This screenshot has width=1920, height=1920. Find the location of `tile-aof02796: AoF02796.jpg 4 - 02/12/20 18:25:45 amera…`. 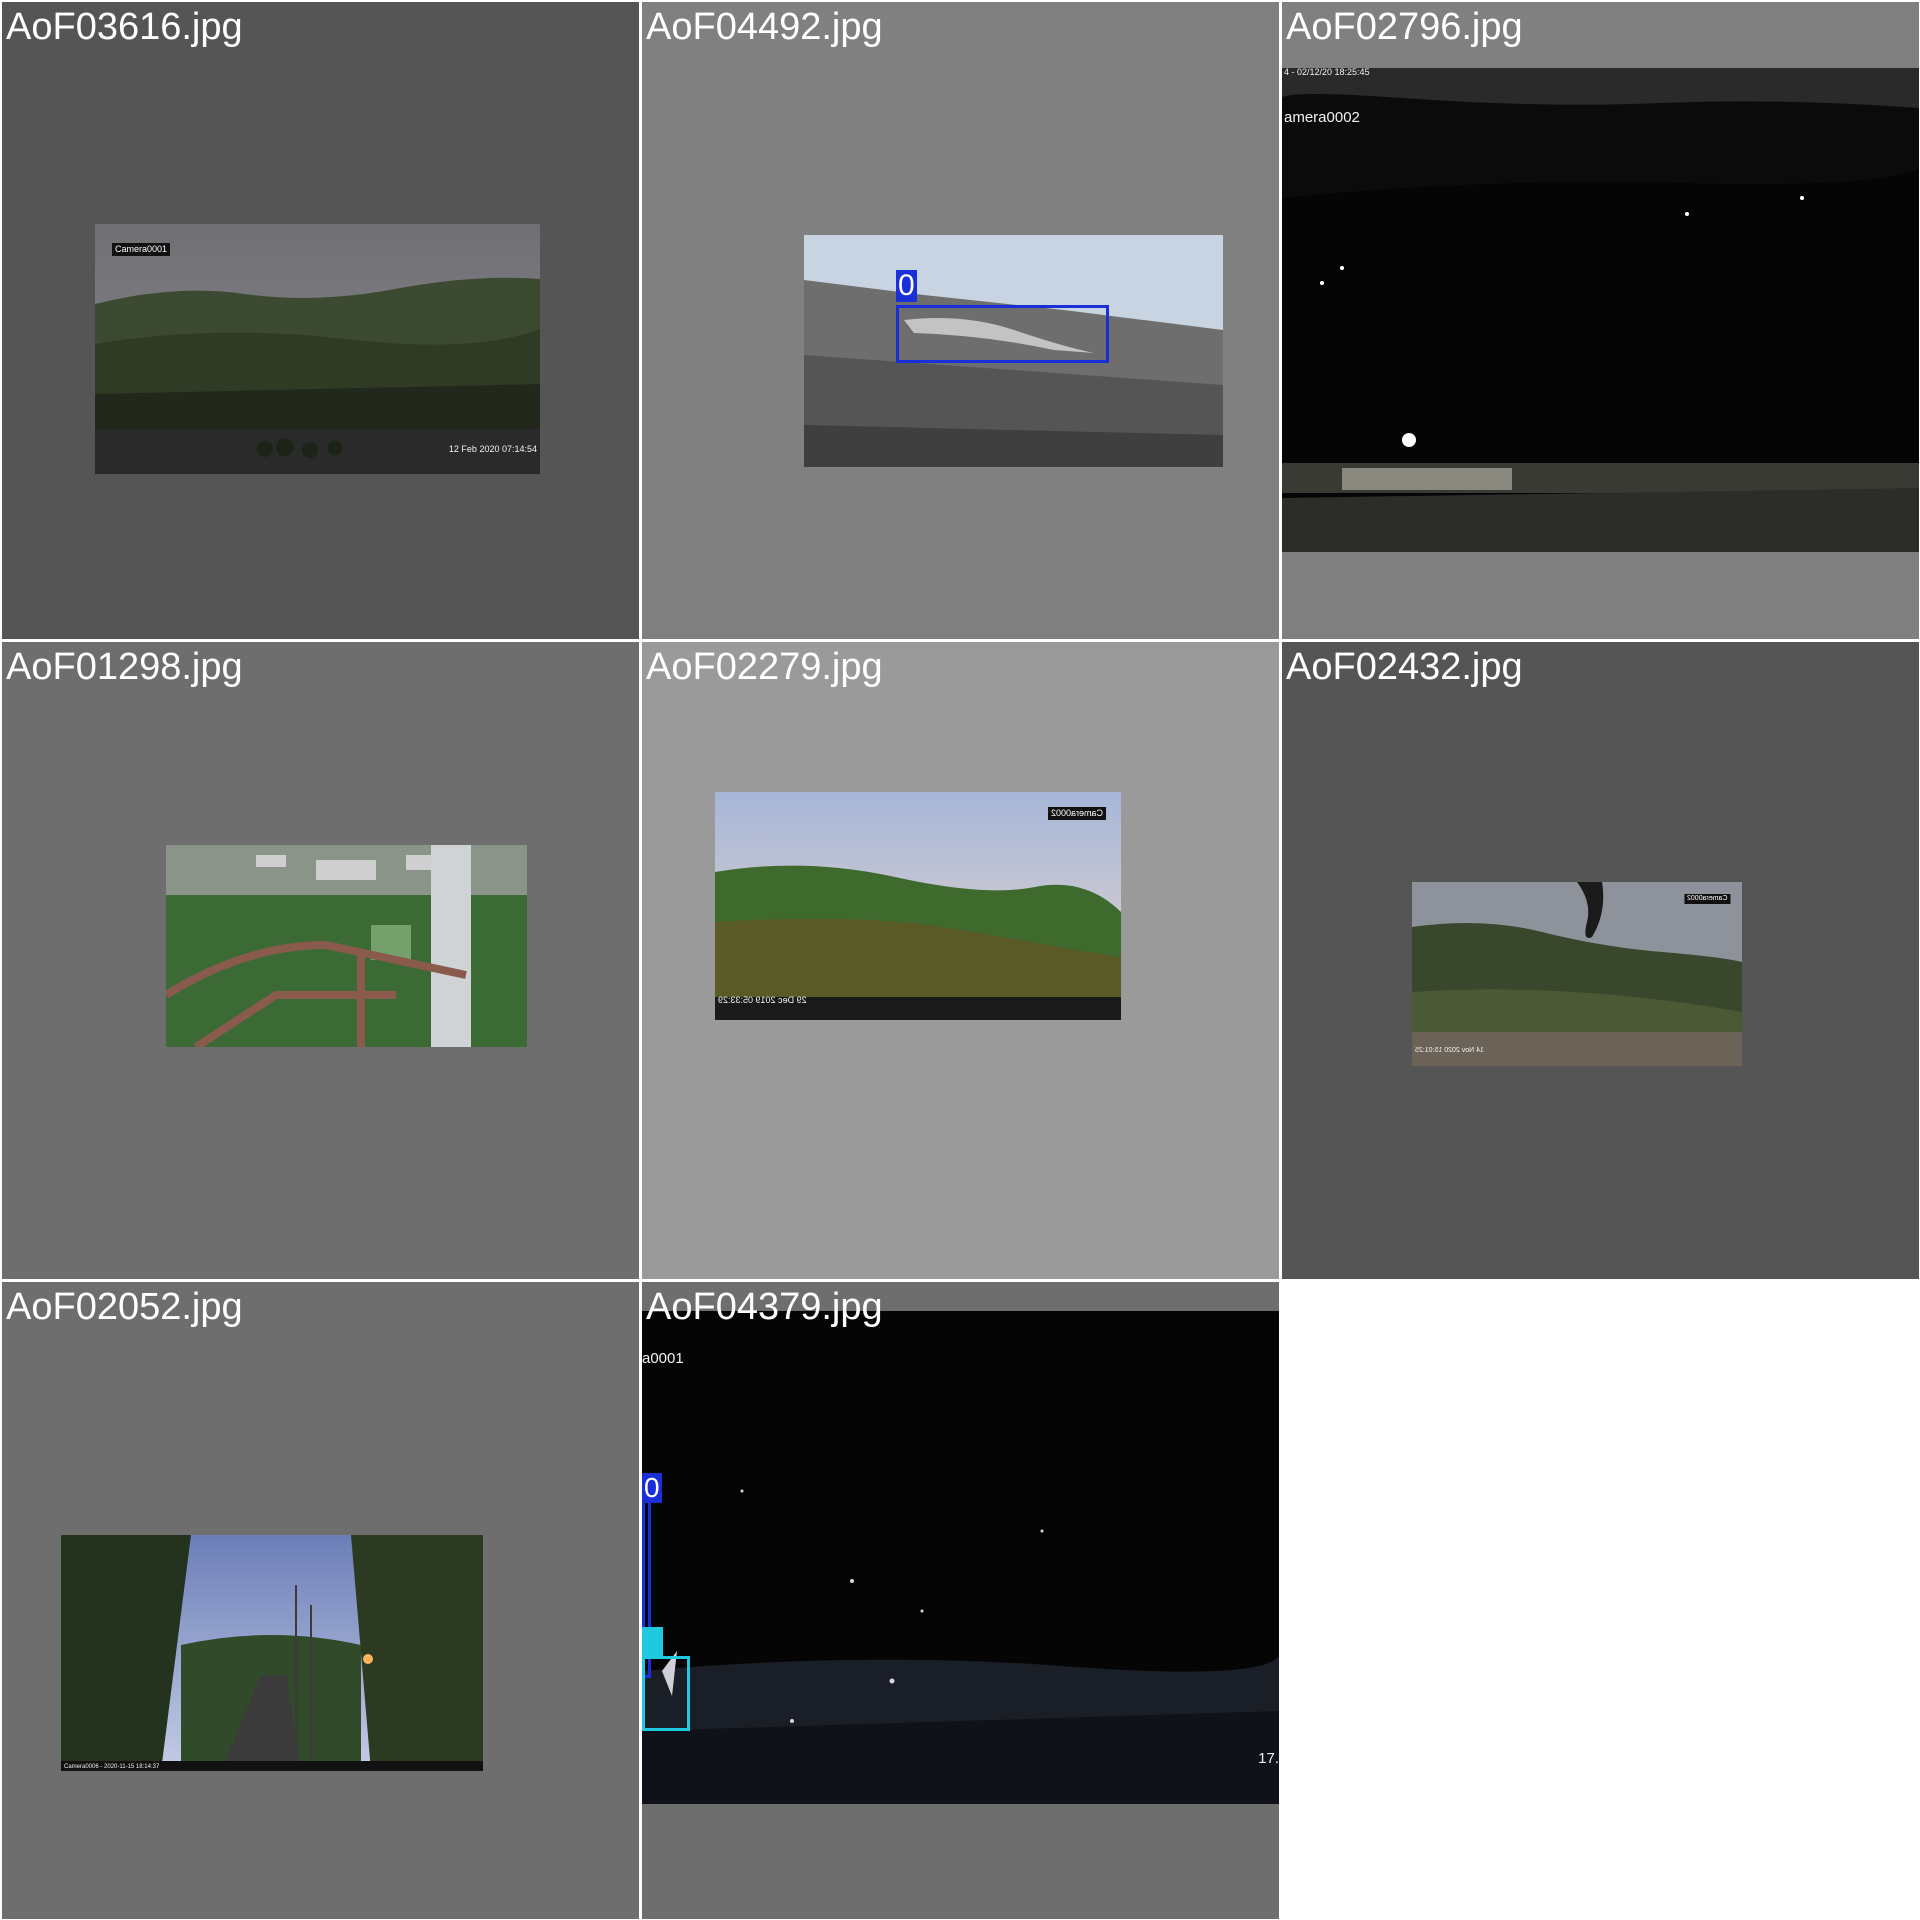

tile-aof02796: AoF02796.jpg 4 - 02/12/20 18:25:45 amera… is located at coordinates (1600, 320).